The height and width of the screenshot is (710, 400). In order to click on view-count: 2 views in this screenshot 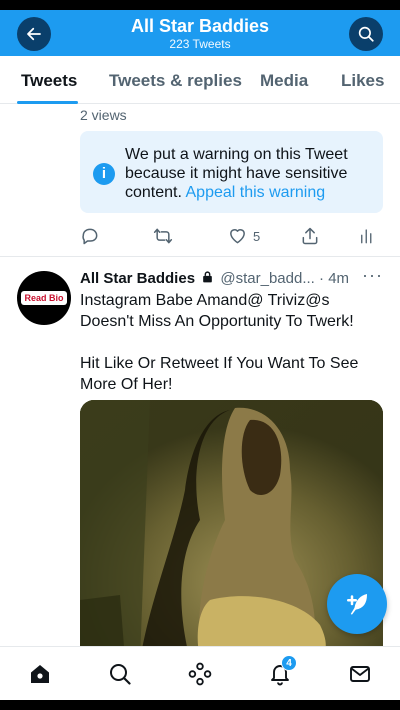, I will do `click(103, 115)`.